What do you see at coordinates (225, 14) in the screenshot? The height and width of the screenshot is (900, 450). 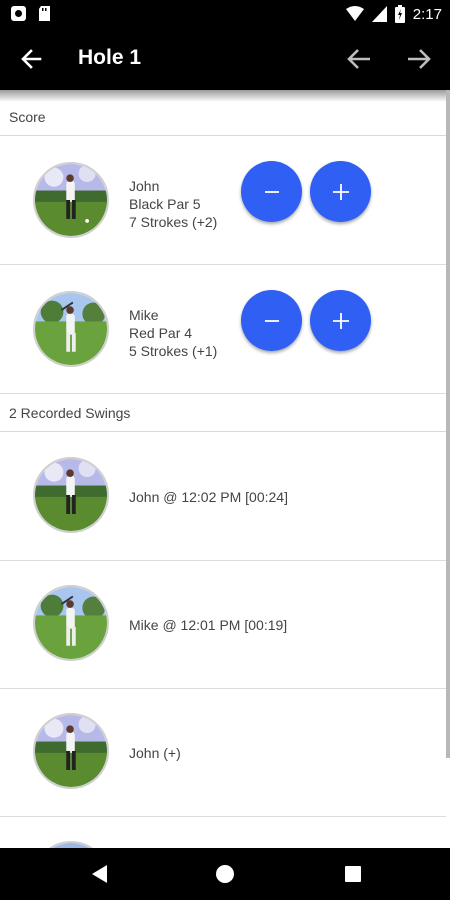 I see `status-bar: 2:17` at bounding box center [225, 14].